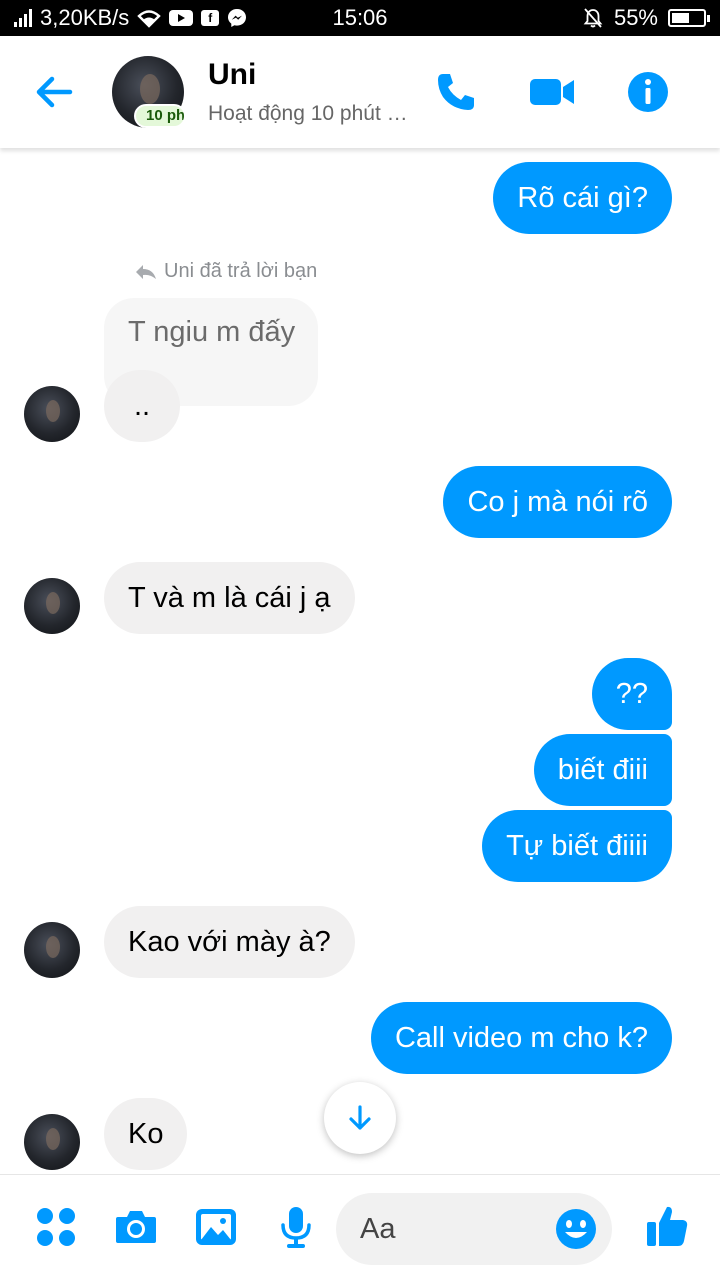 This screenshot has height=1280, width=720. I want to click on battery-fill, so click(680, 18).